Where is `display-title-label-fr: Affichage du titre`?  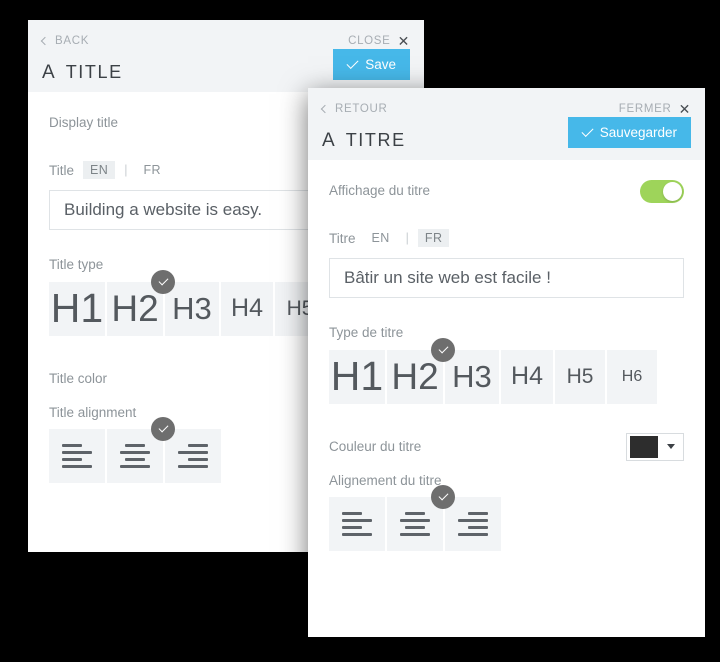 display-title-label-fr: Affichage du titre is located at coordinates (380, 191).